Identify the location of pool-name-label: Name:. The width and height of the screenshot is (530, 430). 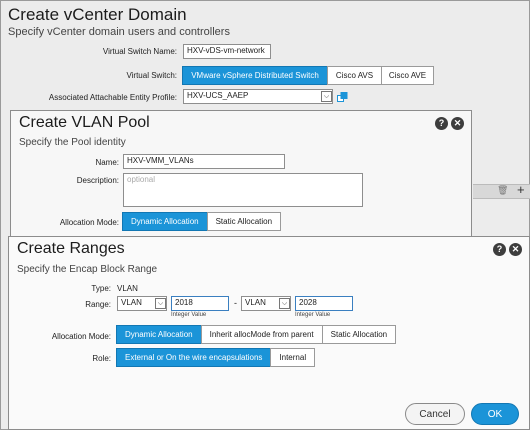
(107, 162).